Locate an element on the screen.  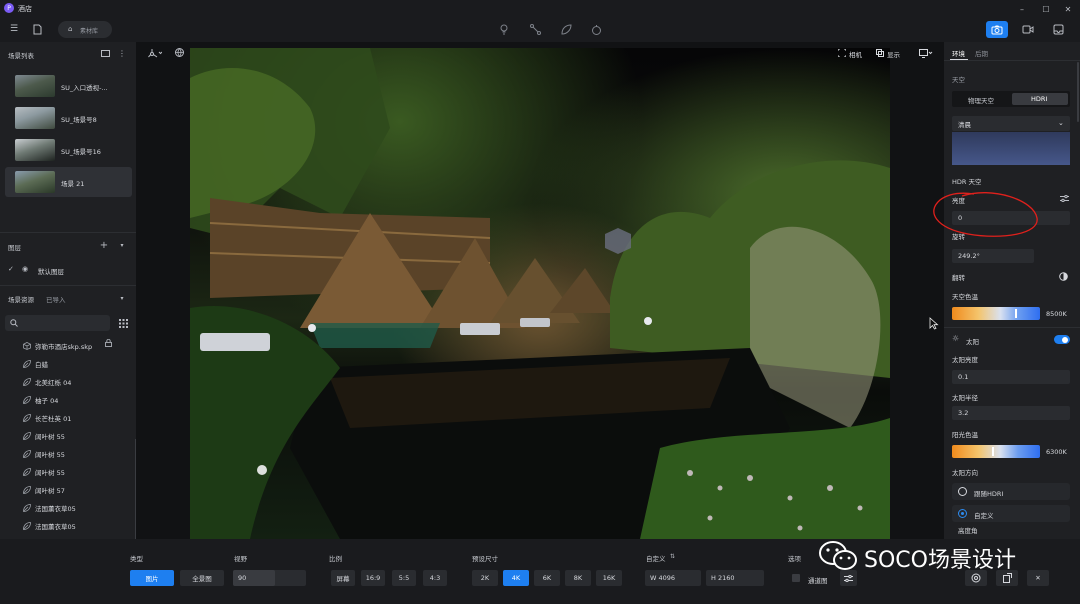
rotation-label: 旋转 is located at coordinates (958, 237).